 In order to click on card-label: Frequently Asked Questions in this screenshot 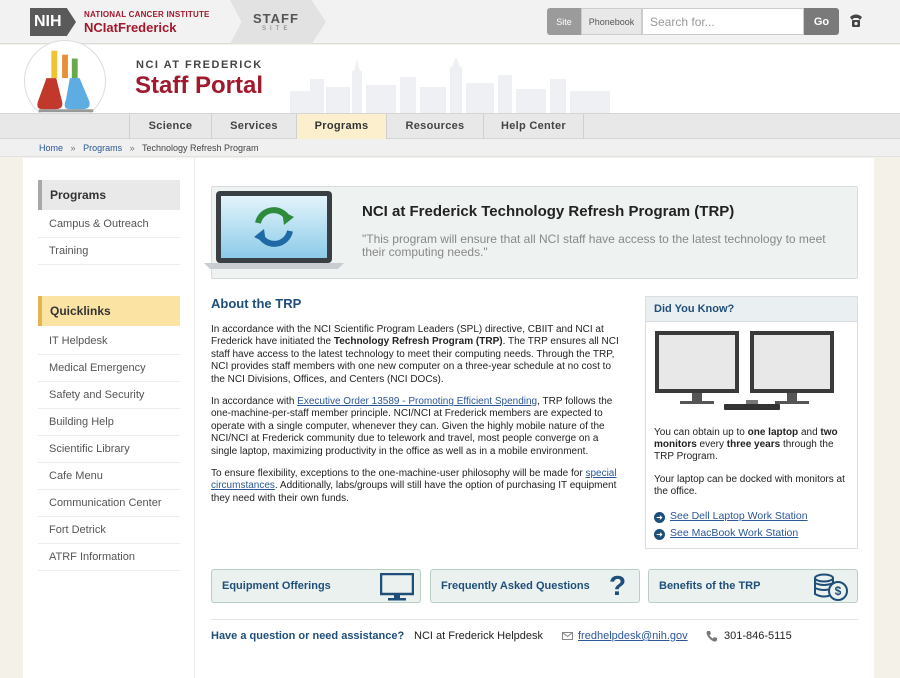, I will do `click(515, 586)`.